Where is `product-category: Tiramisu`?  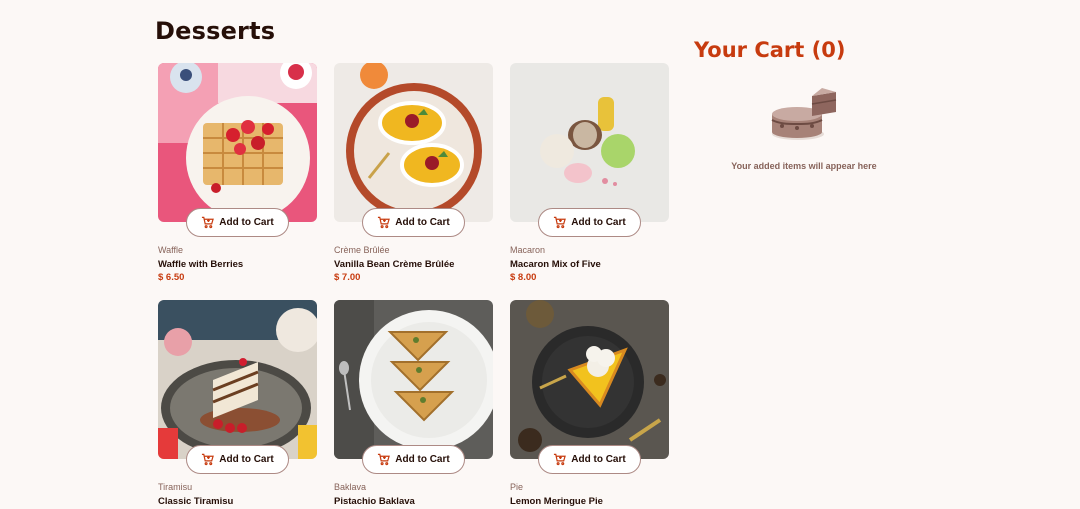 product-category: Tiramisu is located at coordinates (175, 487).